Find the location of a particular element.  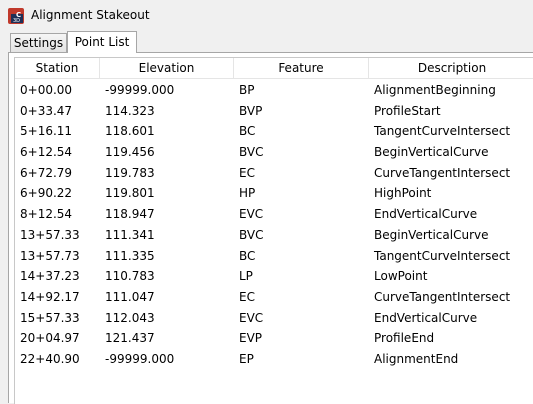

column-header-description: Description is located at coordinates (451, 68).